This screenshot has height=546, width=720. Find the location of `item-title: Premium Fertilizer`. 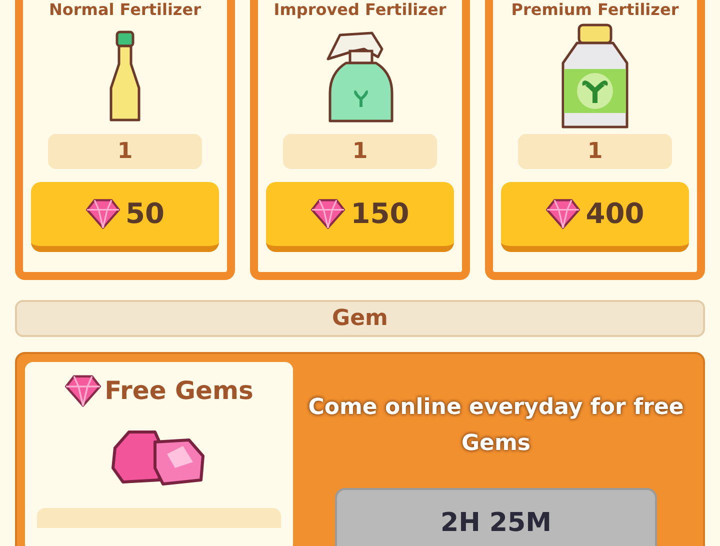

item-title: Premium Fertilizer is located at coordinates (595, 10).